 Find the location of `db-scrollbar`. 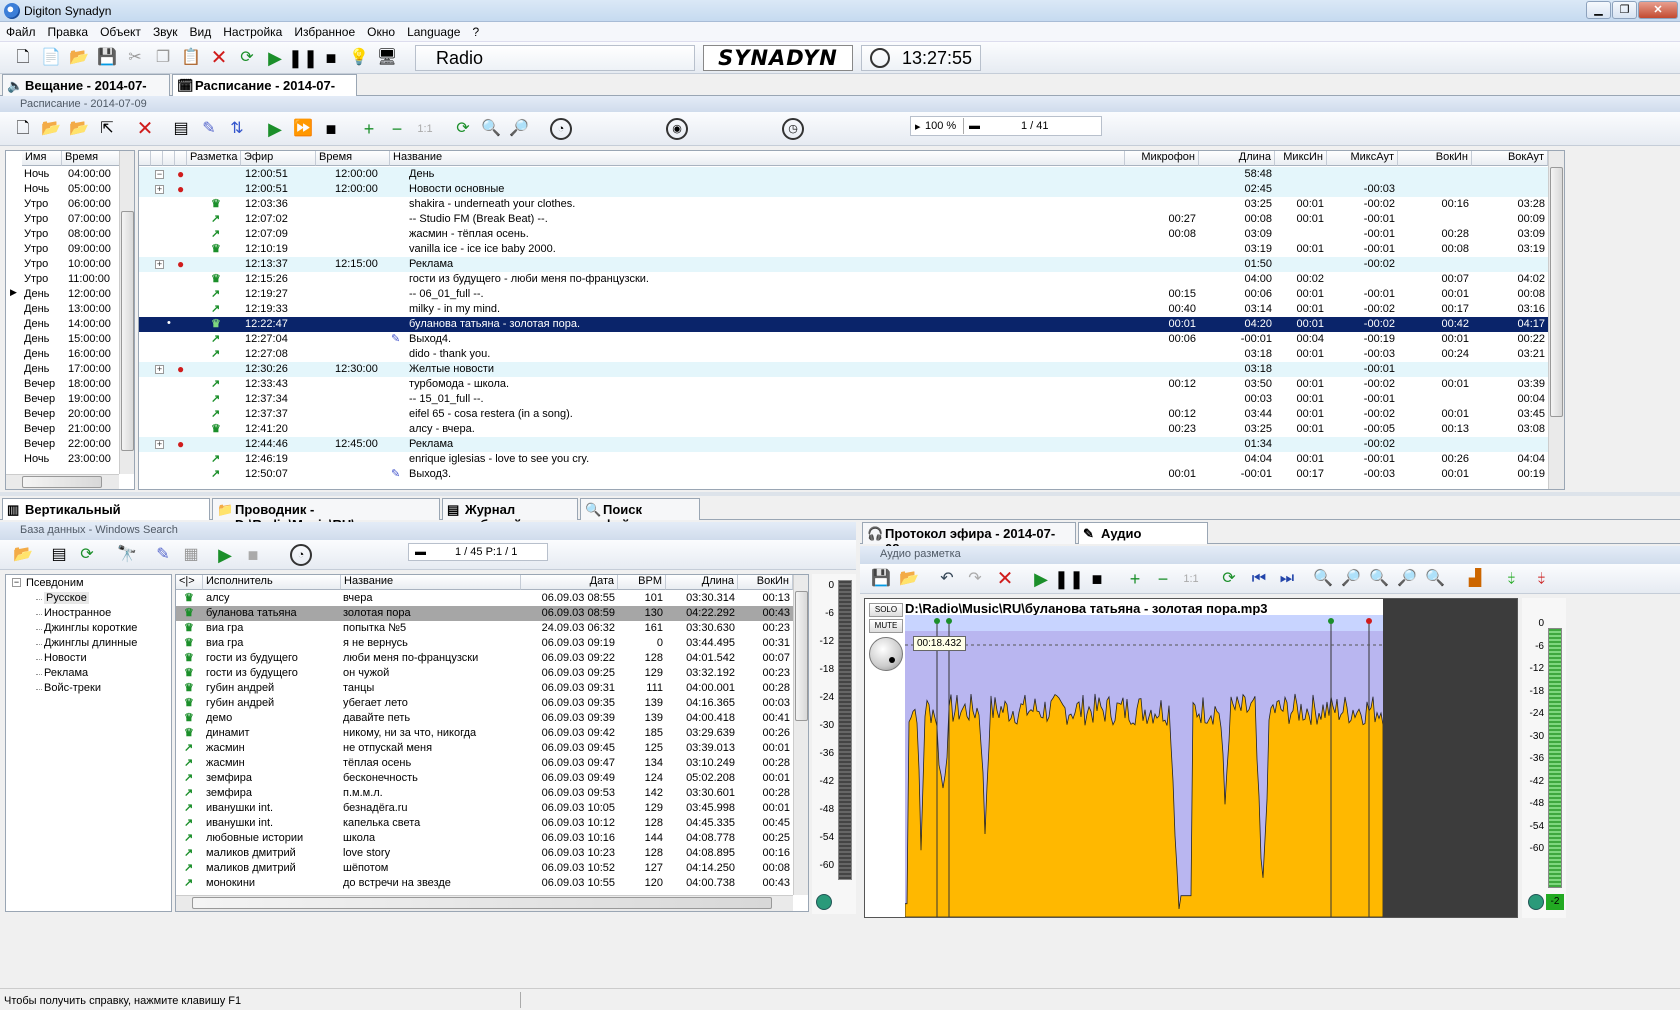

db-scrollbar is located at coordinates (800, 735).